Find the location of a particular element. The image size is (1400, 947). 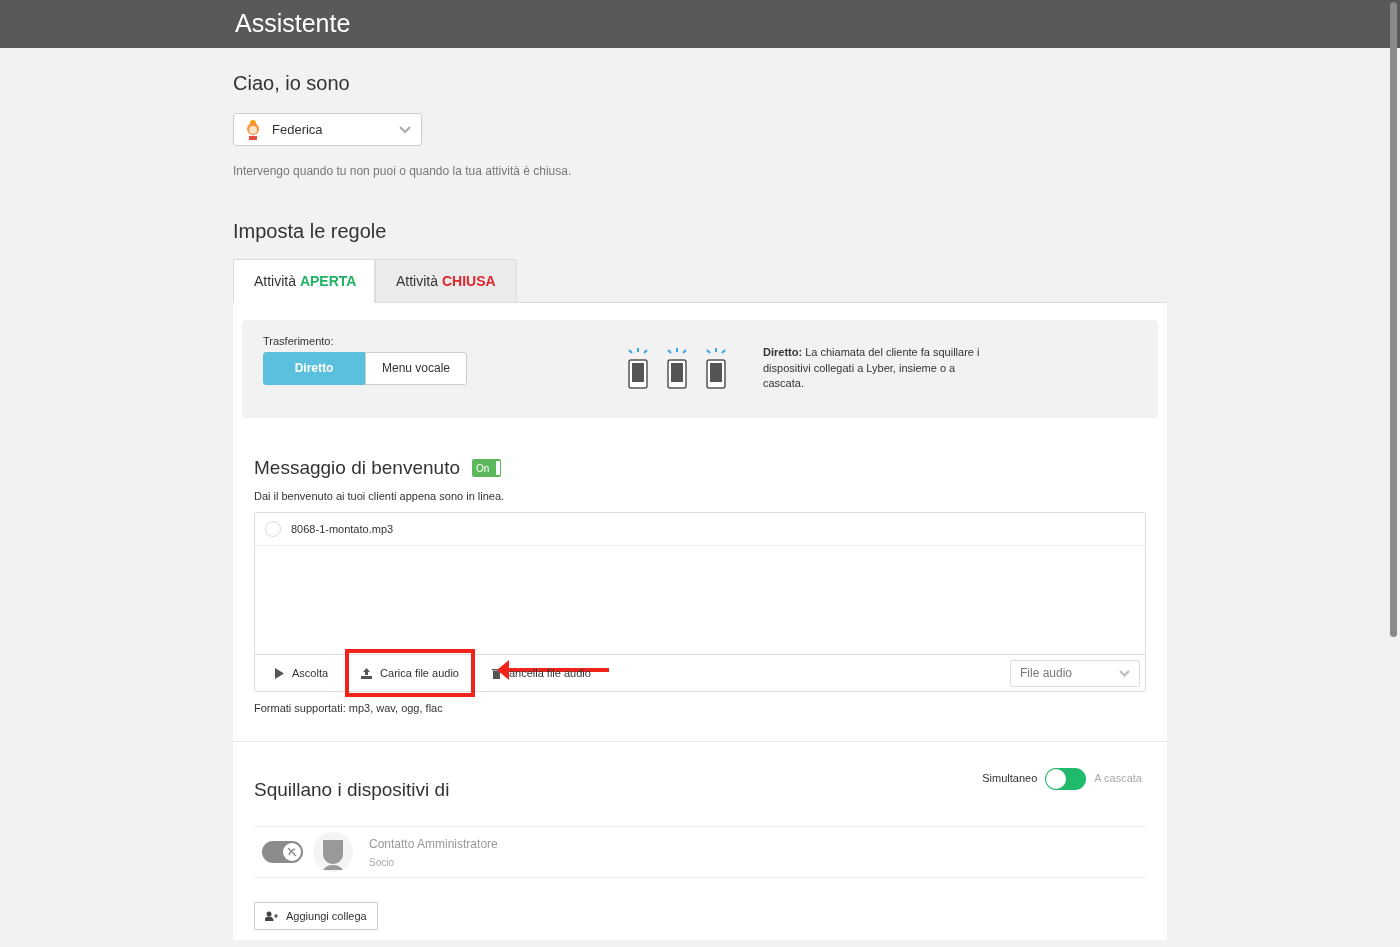

supported-formats: Formati supportati: mp3, wav, ogg, flac is located at coordinates (349, 708).